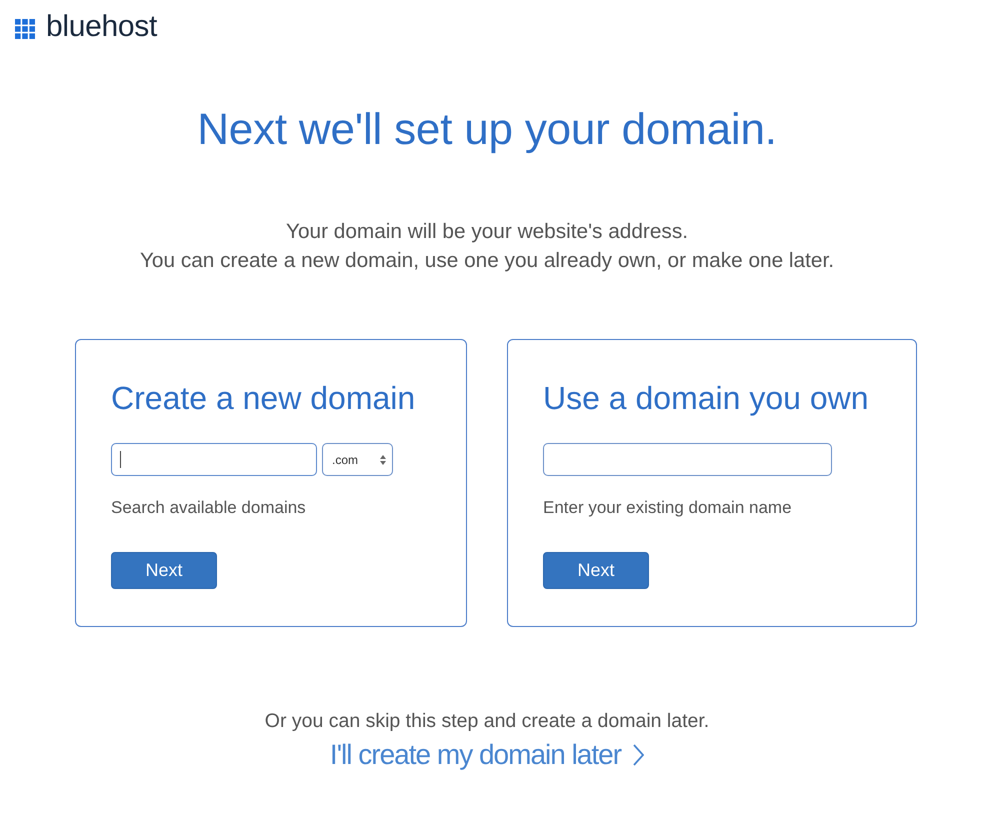 The height and width of the screenshot is (828, 1000). I want to click on domain-search-field, so click(214, 459).